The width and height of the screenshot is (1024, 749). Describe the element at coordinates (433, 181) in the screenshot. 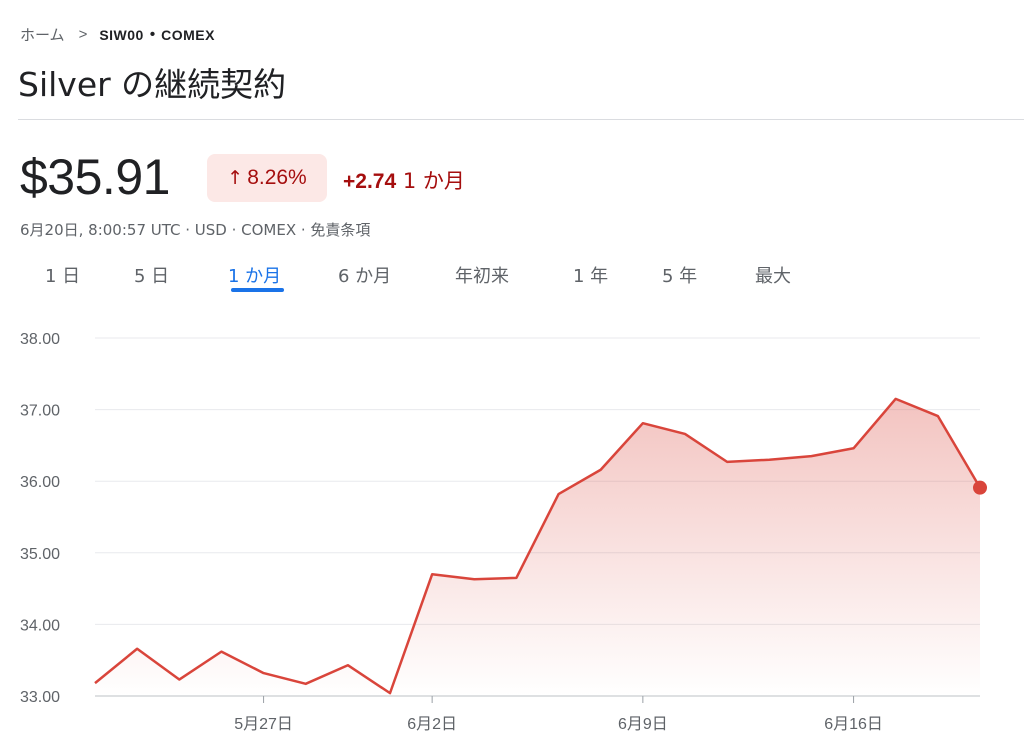

I see `change-period-label: 1 か月` at that location.